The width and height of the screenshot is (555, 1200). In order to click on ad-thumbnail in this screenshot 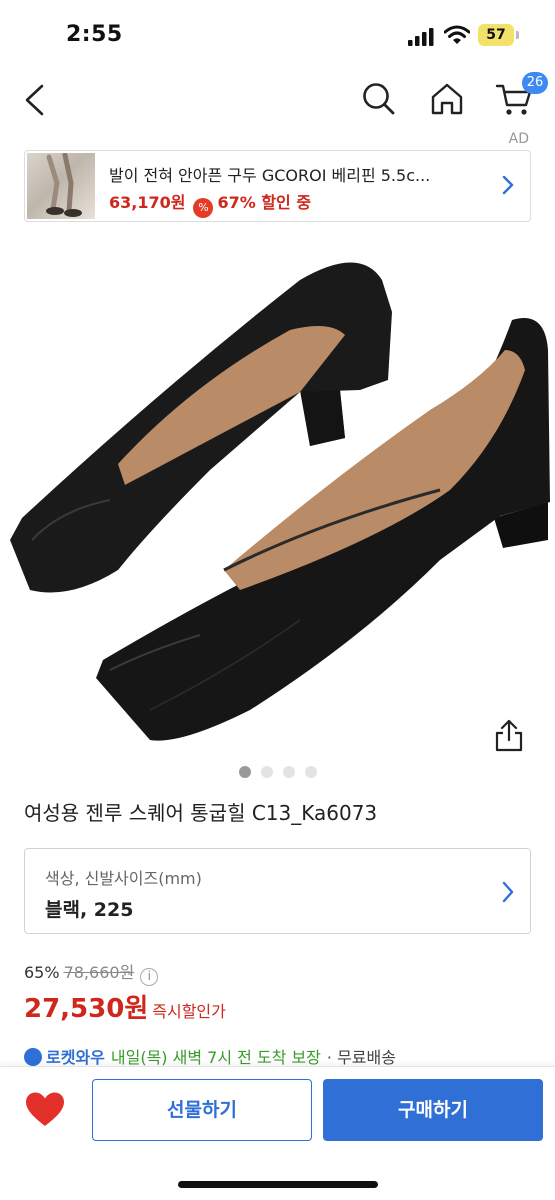, I will do `click(61, 186)`.